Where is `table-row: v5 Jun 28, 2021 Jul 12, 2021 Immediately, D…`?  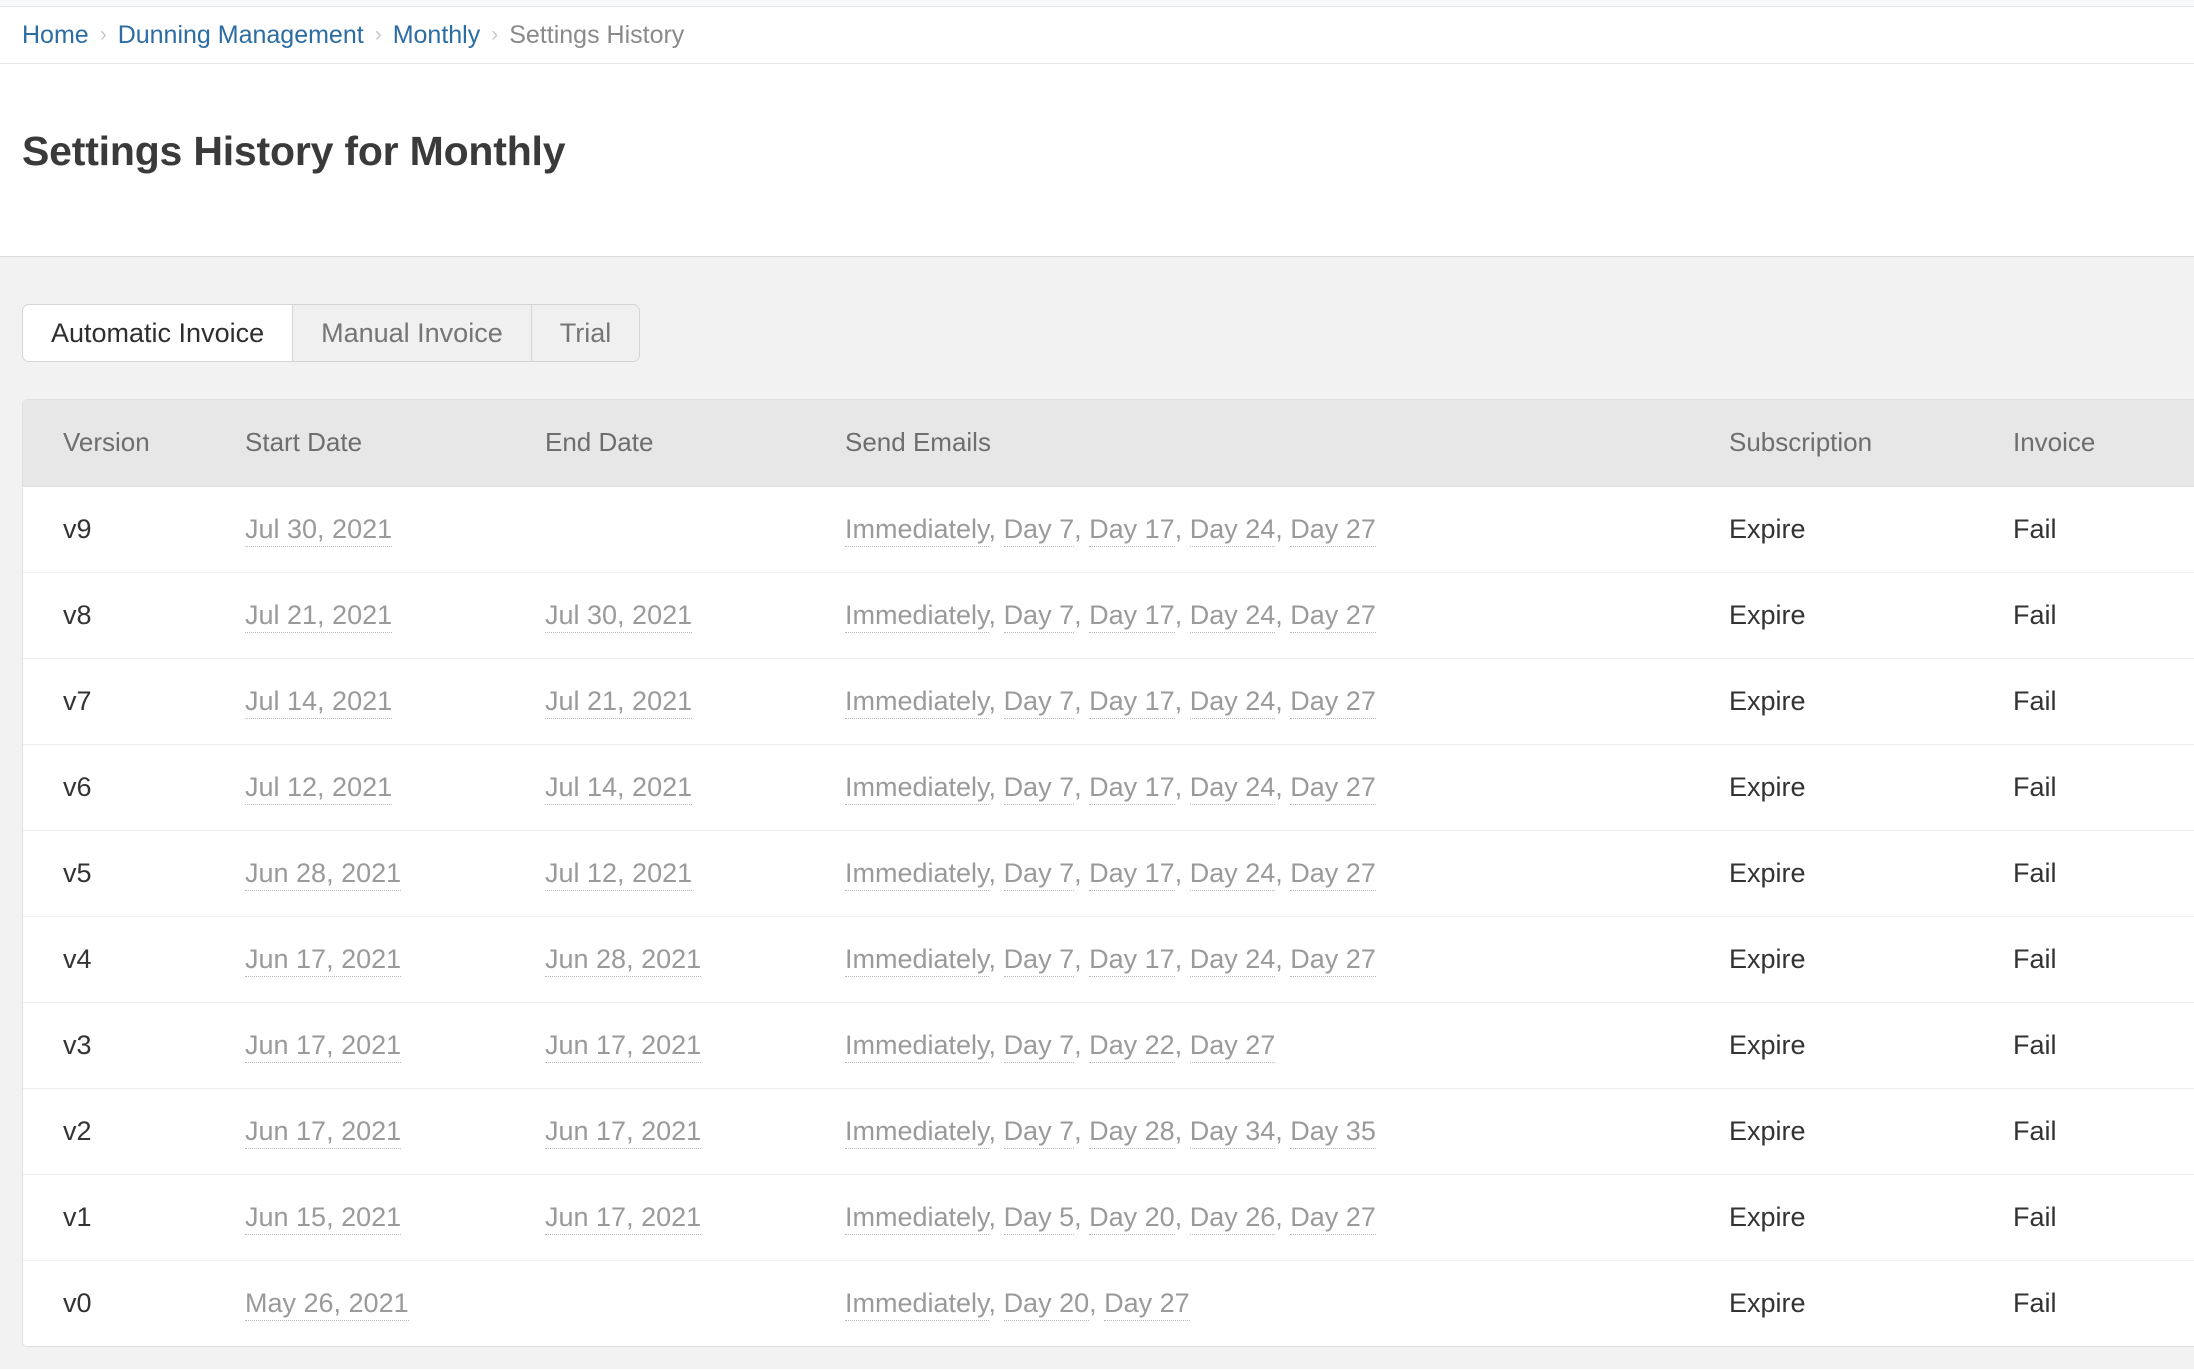
table-row: v5 Jun 28, 2021 Jul 12, 2021 Immediately, D… is located at coordinates (1108, 872).